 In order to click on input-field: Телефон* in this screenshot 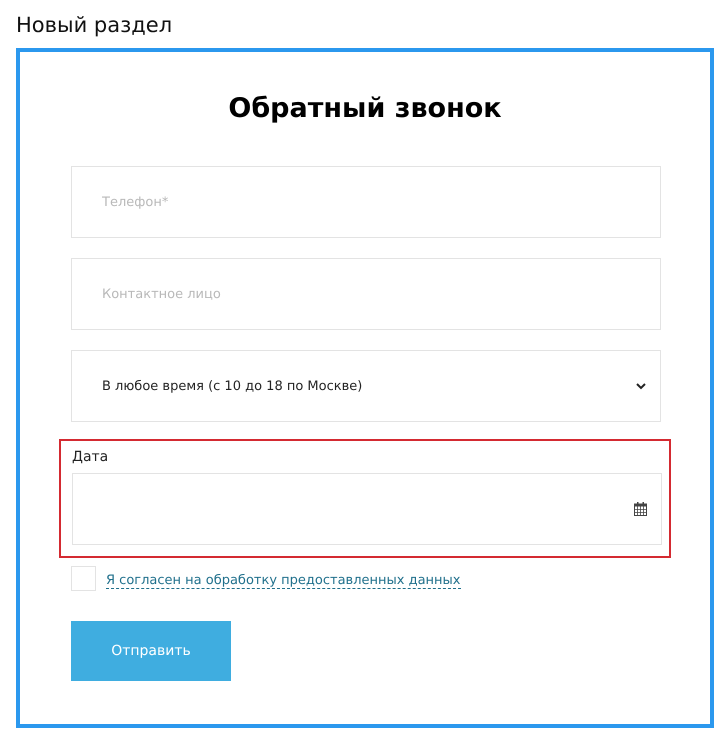, I will do `click(366, 202)`.